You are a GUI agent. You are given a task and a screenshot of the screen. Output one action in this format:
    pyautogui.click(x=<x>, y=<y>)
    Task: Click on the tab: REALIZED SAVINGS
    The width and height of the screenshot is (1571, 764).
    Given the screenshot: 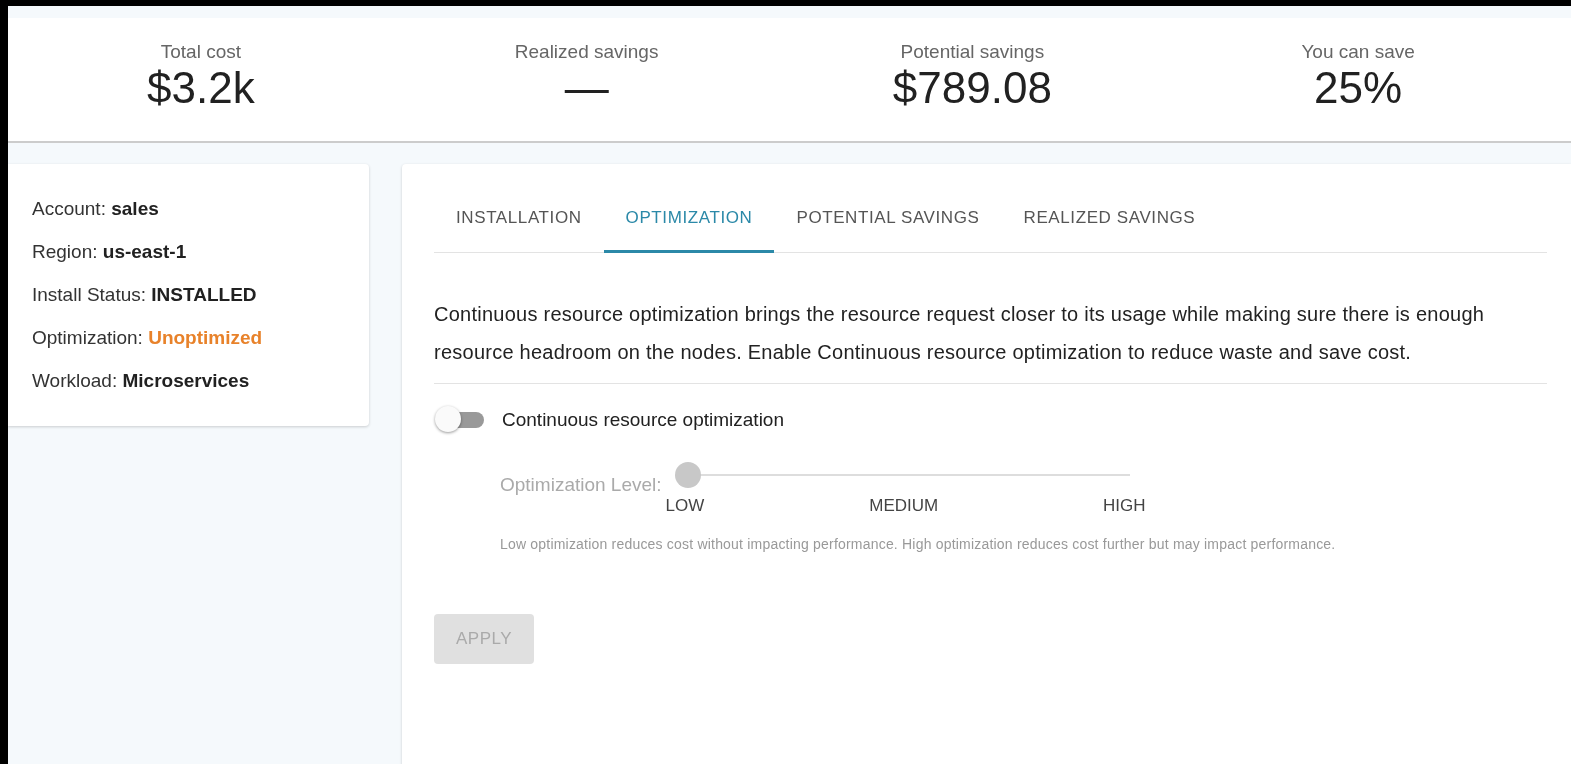 What is the action you would take?
    pyautogui.click(x=1109, y=223)
    